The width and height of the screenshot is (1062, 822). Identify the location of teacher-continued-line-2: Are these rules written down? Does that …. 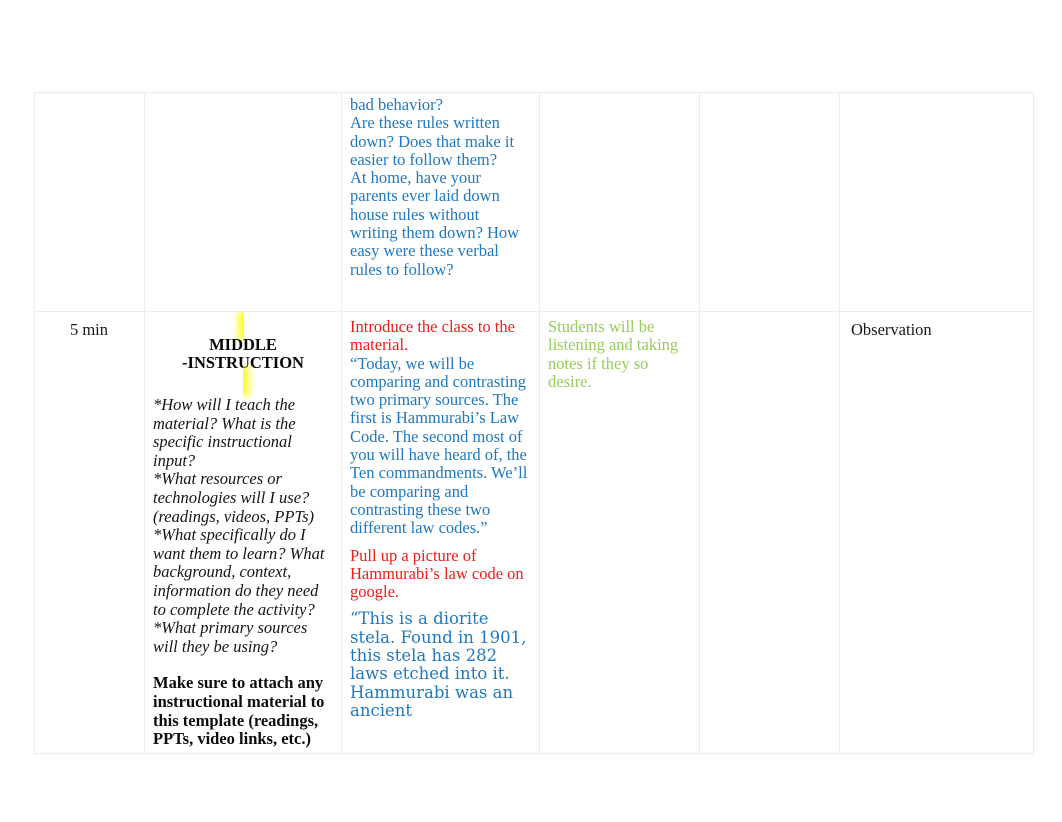
(432, 141).